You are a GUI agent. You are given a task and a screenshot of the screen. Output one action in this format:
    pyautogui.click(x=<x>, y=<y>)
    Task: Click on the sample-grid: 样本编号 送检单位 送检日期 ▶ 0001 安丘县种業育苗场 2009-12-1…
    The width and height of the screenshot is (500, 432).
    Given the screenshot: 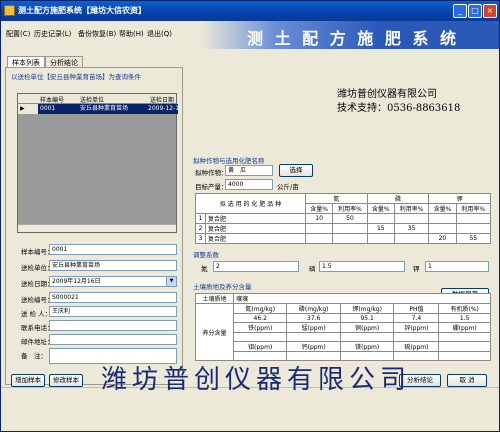 What is the action you would take?
    pyautogui.click(x=97, y=163)
    